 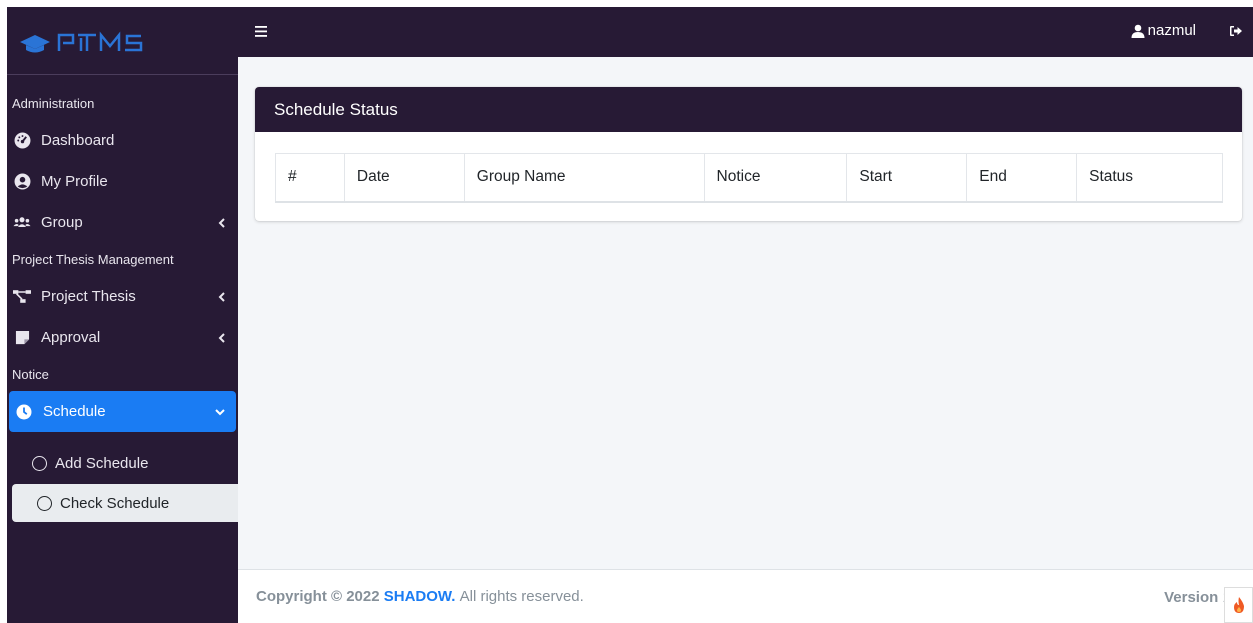 I want to click on ptms-logo-icon, so click(x=81, y=41).